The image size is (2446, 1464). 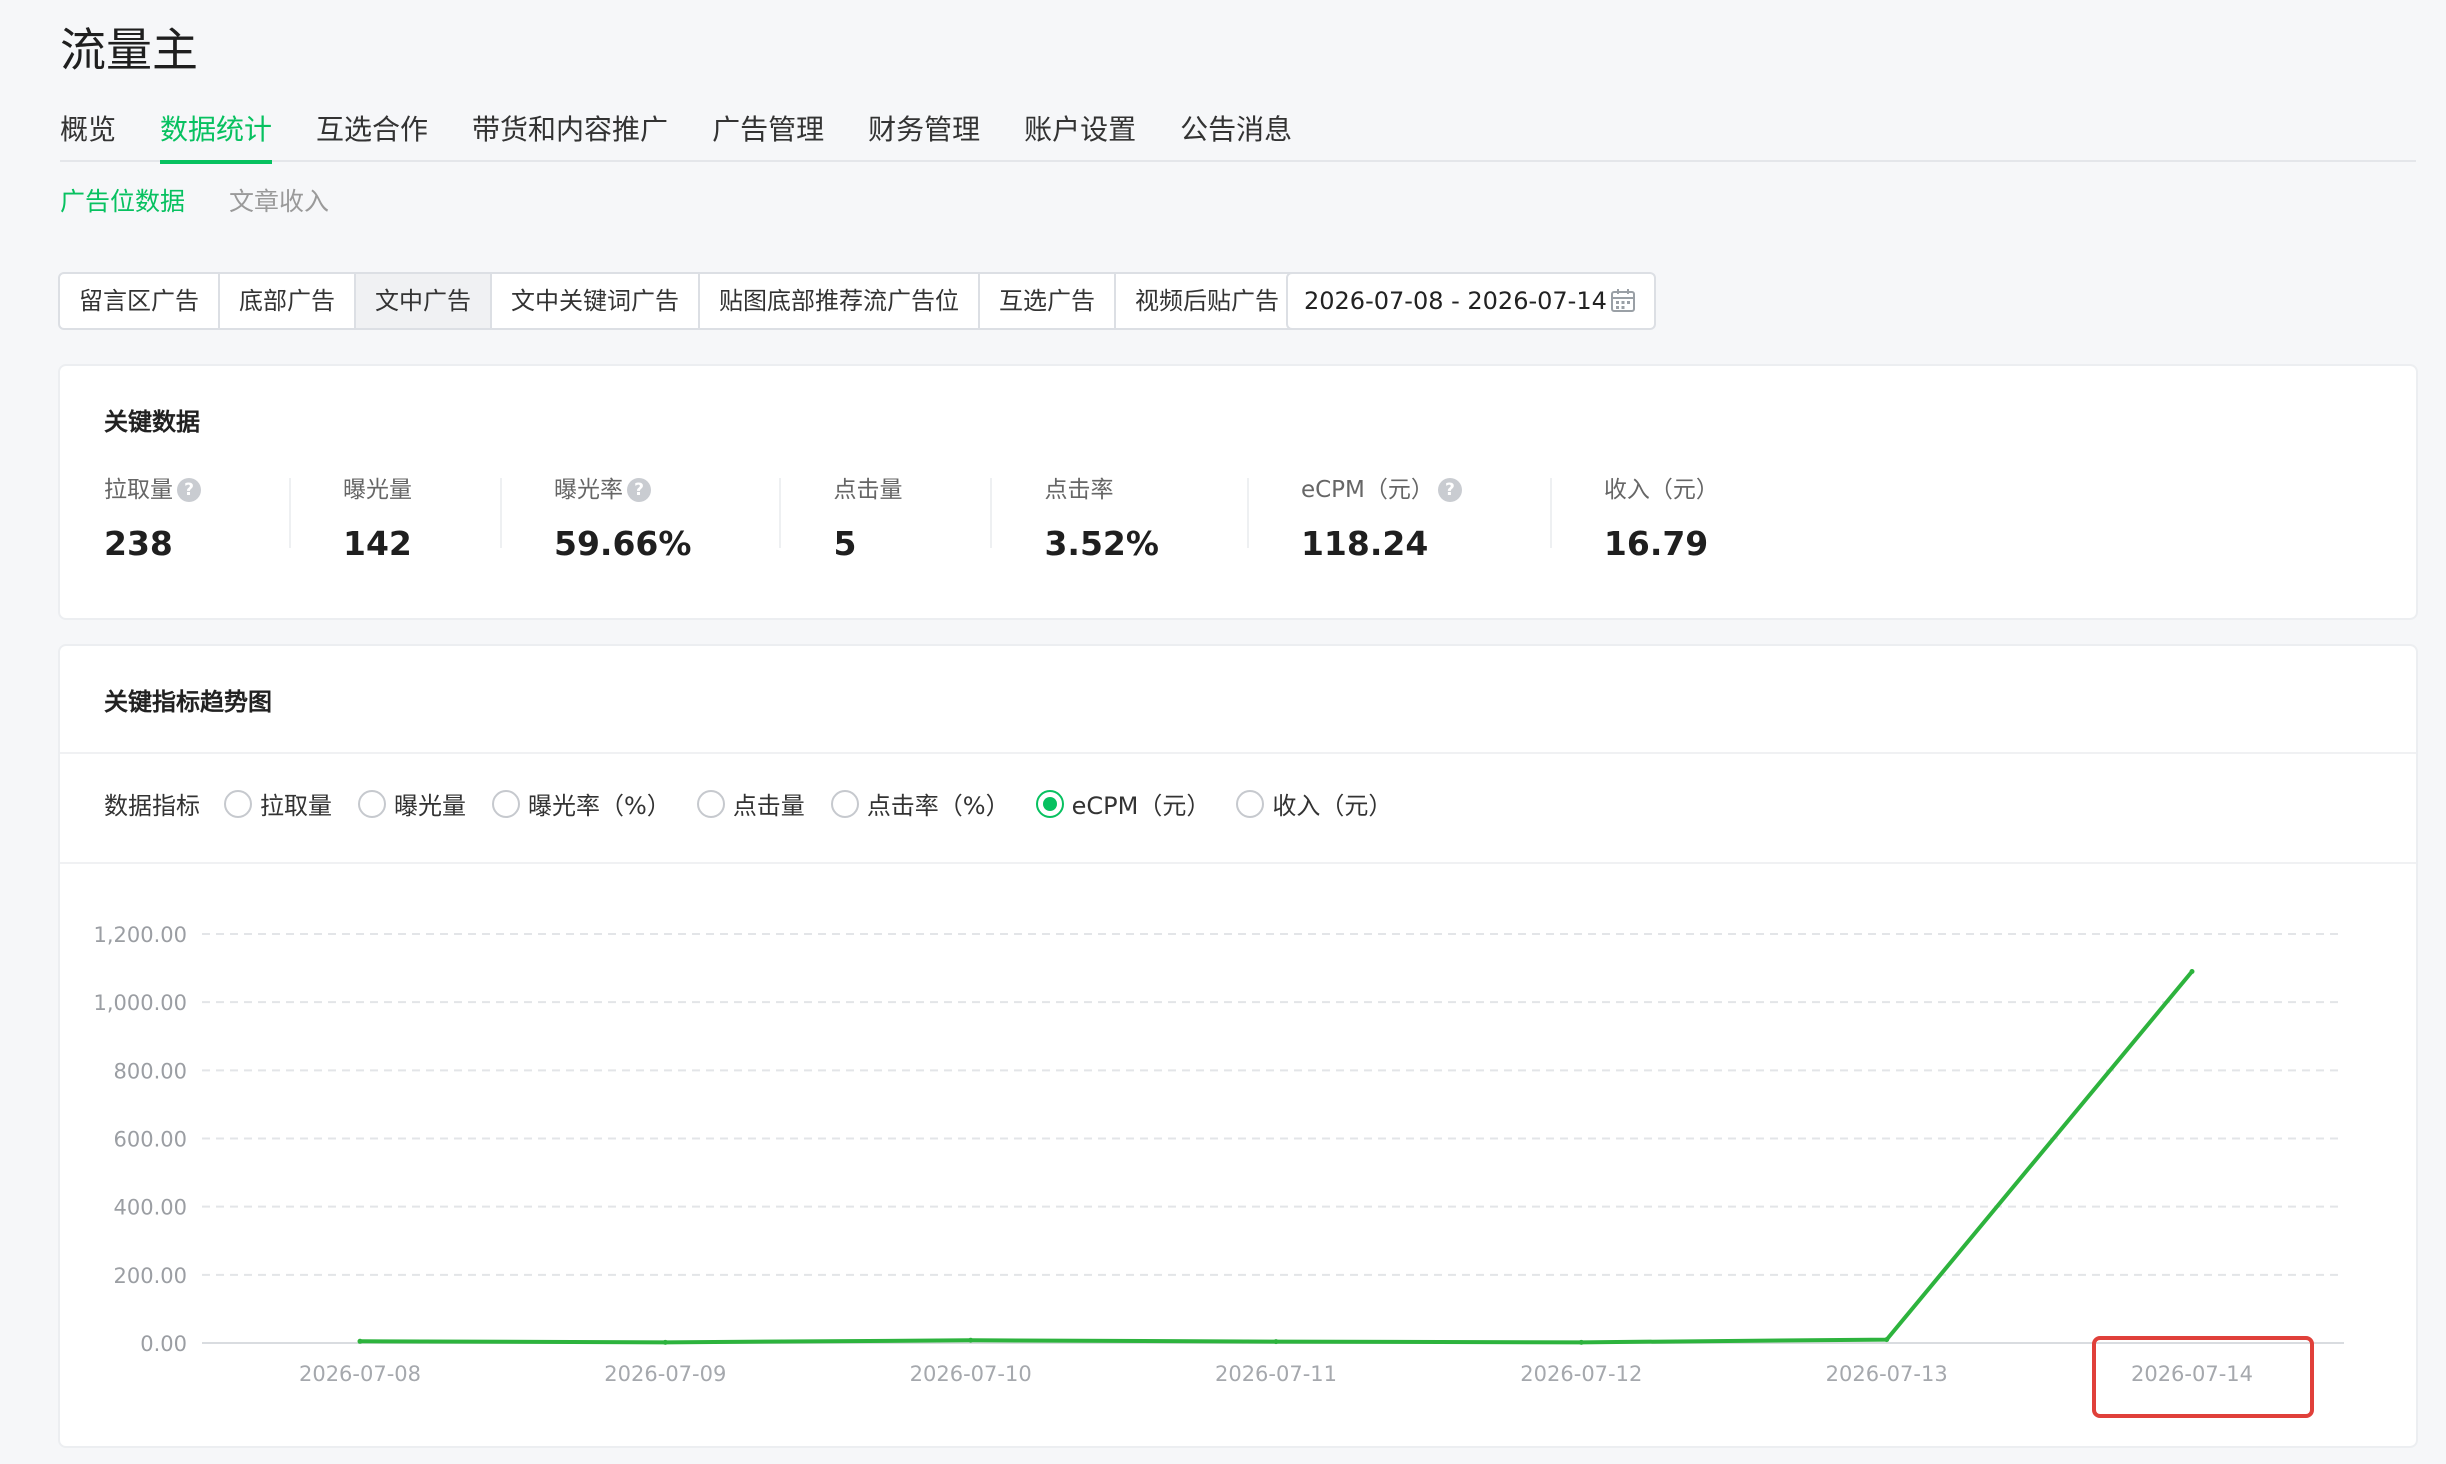 I want to click on x-tick-label: 2026-07-11, so click(x=1276, y=1374).